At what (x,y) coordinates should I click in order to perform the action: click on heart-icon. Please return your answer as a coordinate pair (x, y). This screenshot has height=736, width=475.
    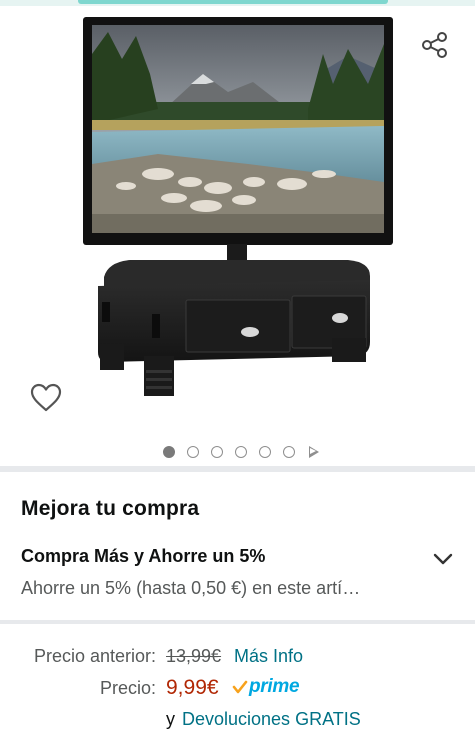
    Looking at the image, I should click on (46, 397).